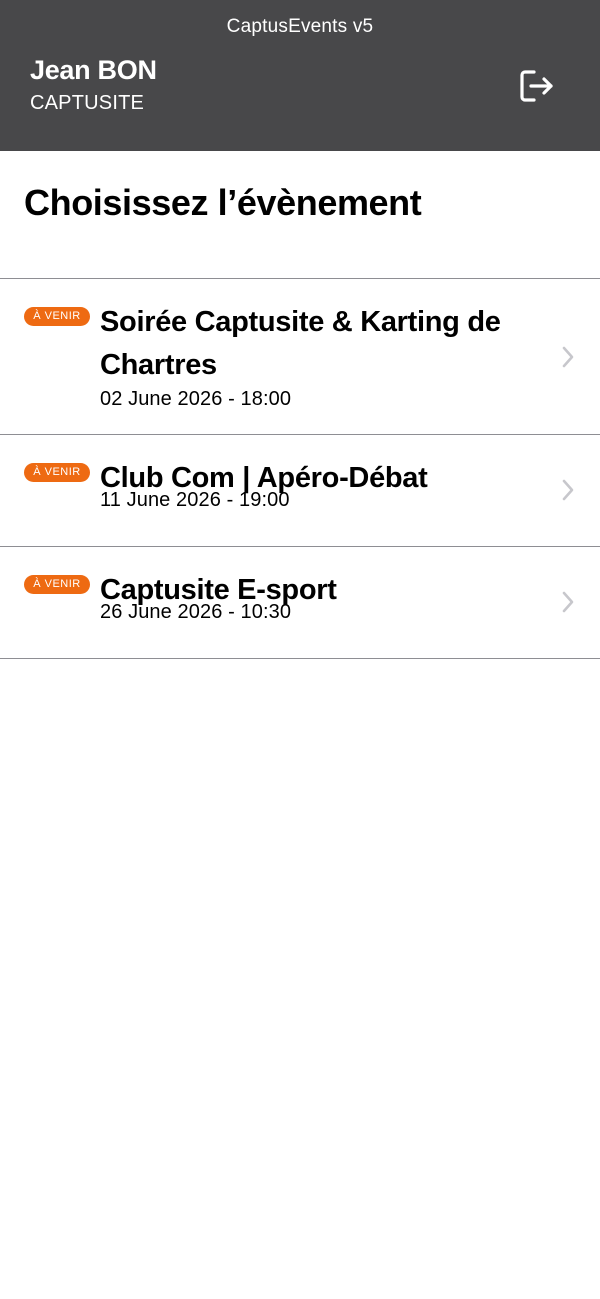  Describe the element at coordinates (195, 500) in the screenshot. I see `event-date: 11 June 2026 - 19:00` at that location.